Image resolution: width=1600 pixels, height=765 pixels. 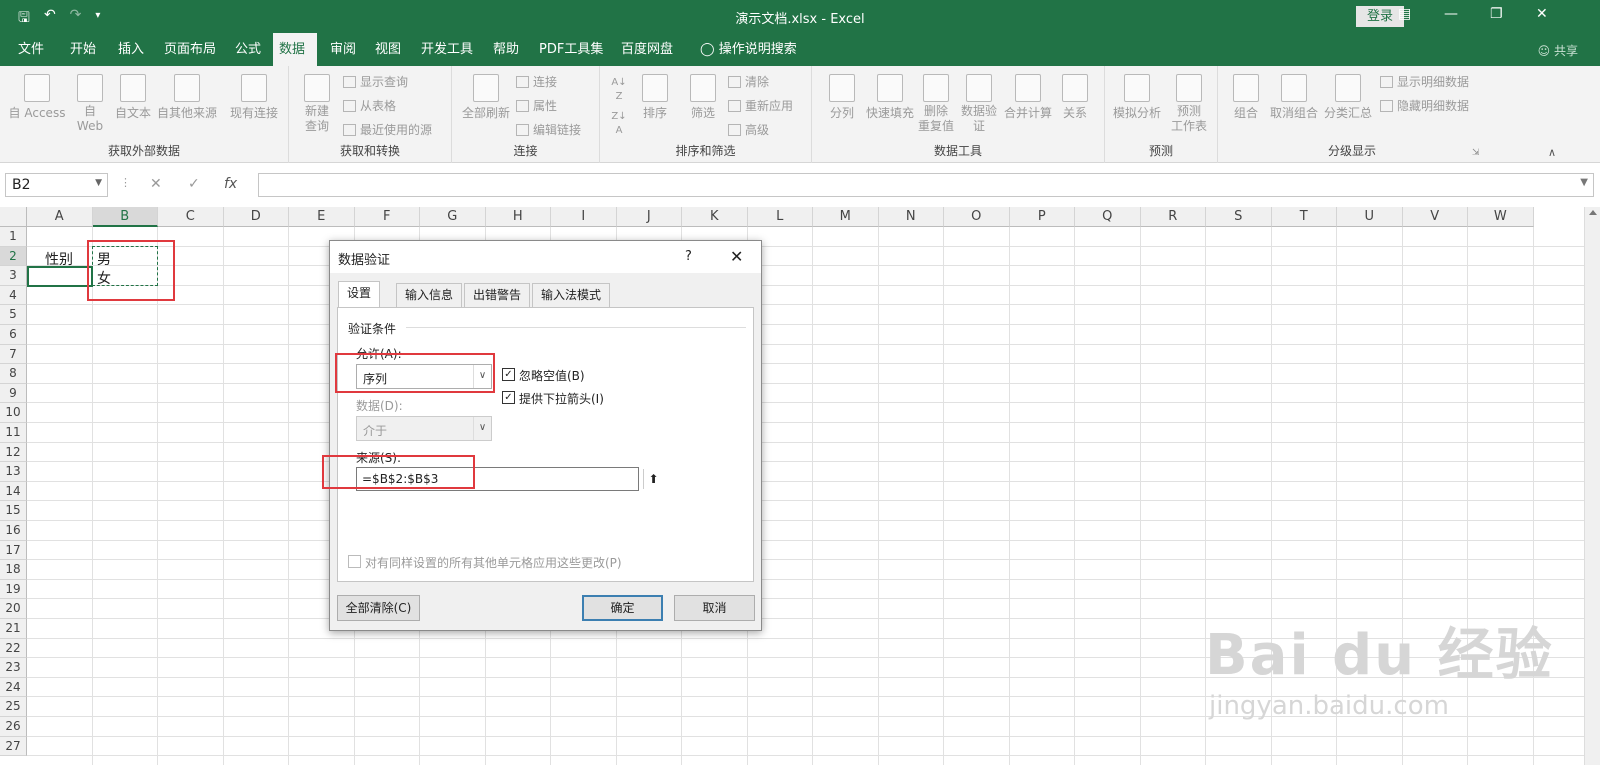 What do you see at coordinates (622, 608) in the screenshot?
I see `ok-button: 确定` at bounding box center [622, 608].